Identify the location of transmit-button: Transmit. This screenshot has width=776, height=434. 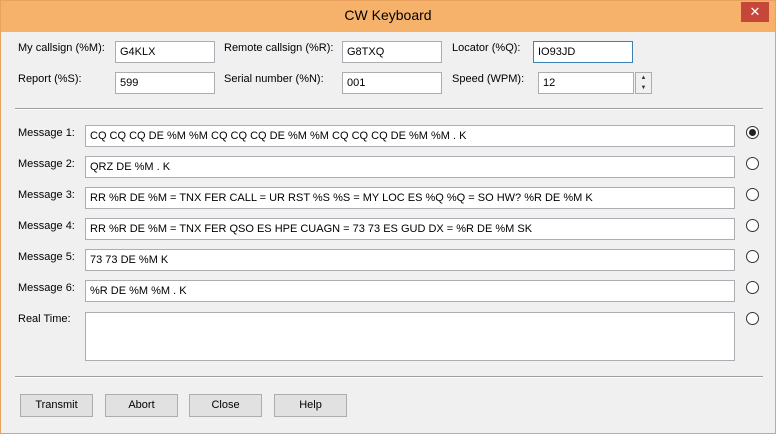
(56, 405).